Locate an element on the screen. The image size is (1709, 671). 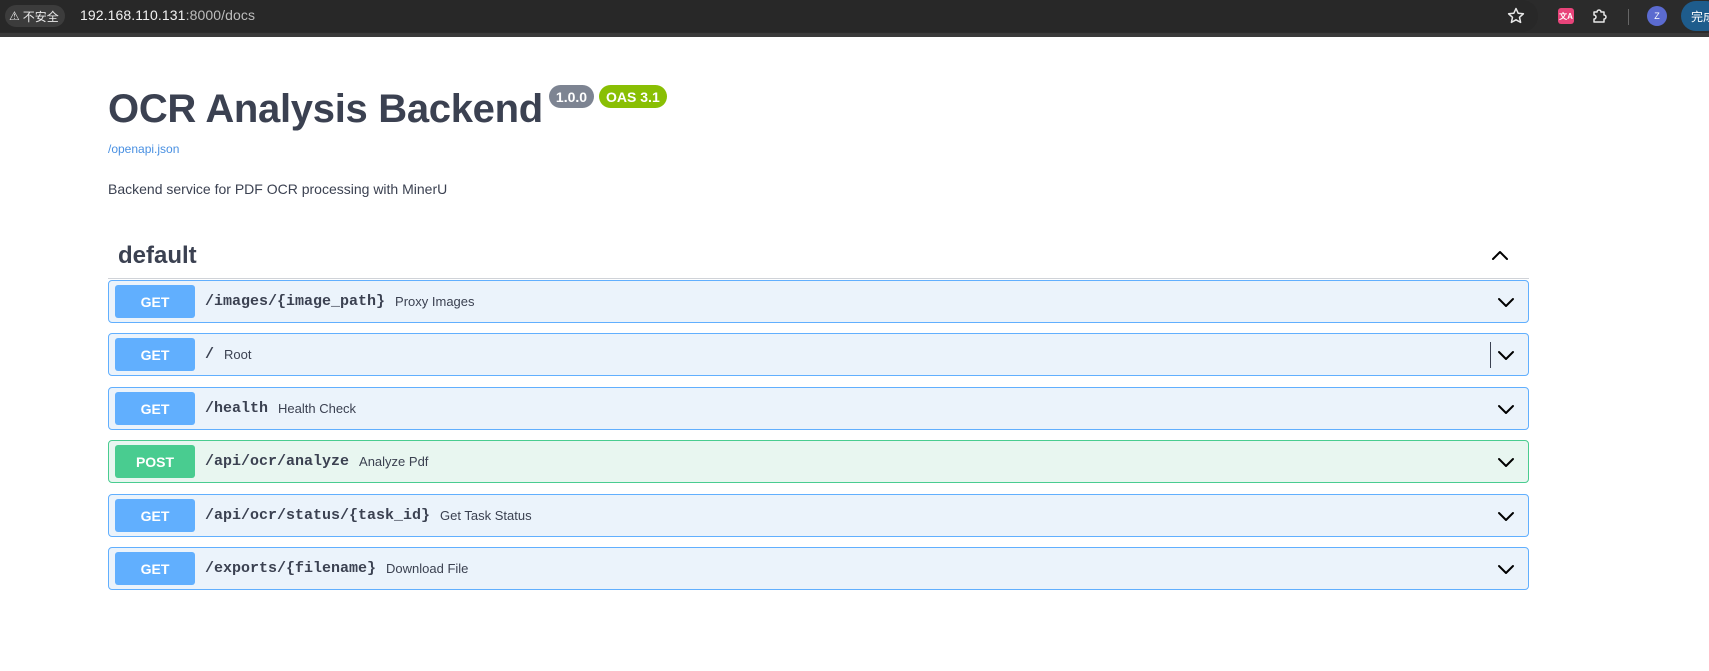
info-header: OCR Analysis Backend 1.0.0 OAS 3.1 is located at coordinates (387, 108).